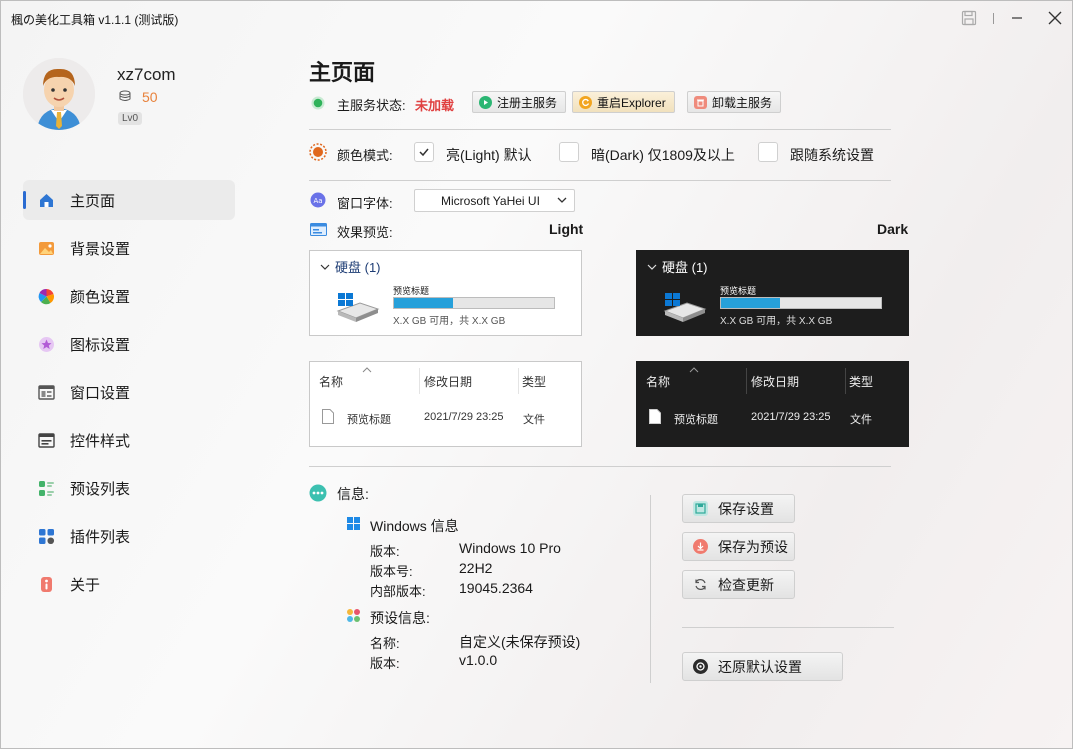 The width and height of the screenshot is (1073, 749). Describe the element at coordinates (566, 229) in the screenshot. I see `light-preview-title: Light` at that location.